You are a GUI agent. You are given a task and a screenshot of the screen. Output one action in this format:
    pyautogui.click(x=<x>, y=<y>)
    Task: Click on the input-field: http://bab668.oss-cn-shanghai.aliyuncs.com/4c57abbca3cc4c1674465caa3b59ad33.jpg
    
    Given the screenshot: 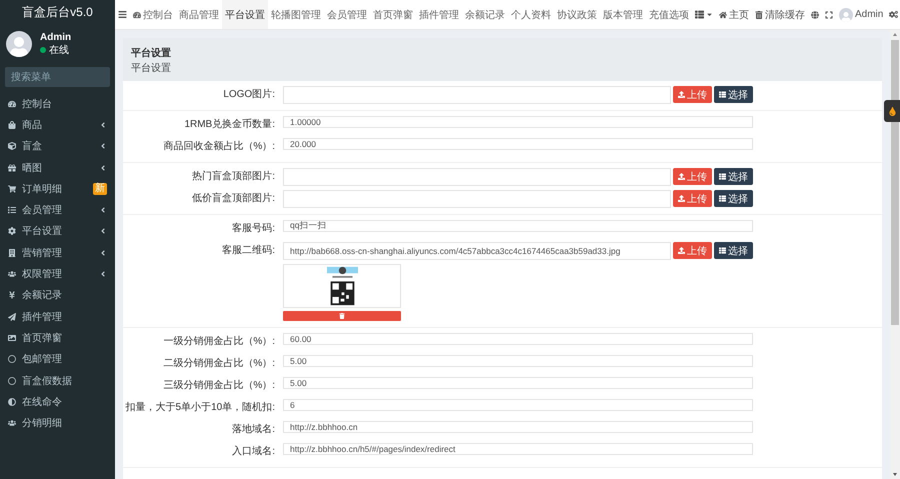 What is the action you would take?
    pyautogui.click(x=477, y=251)
    